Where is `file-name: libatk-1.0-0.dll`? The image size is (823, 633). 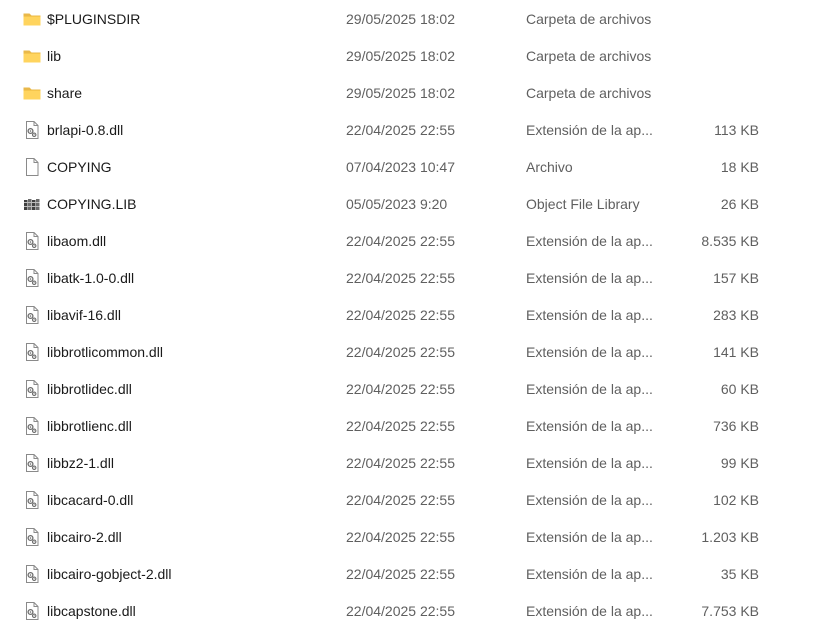
file-name: libatk-1.0-0.dll is located at coordinates (91, 278).